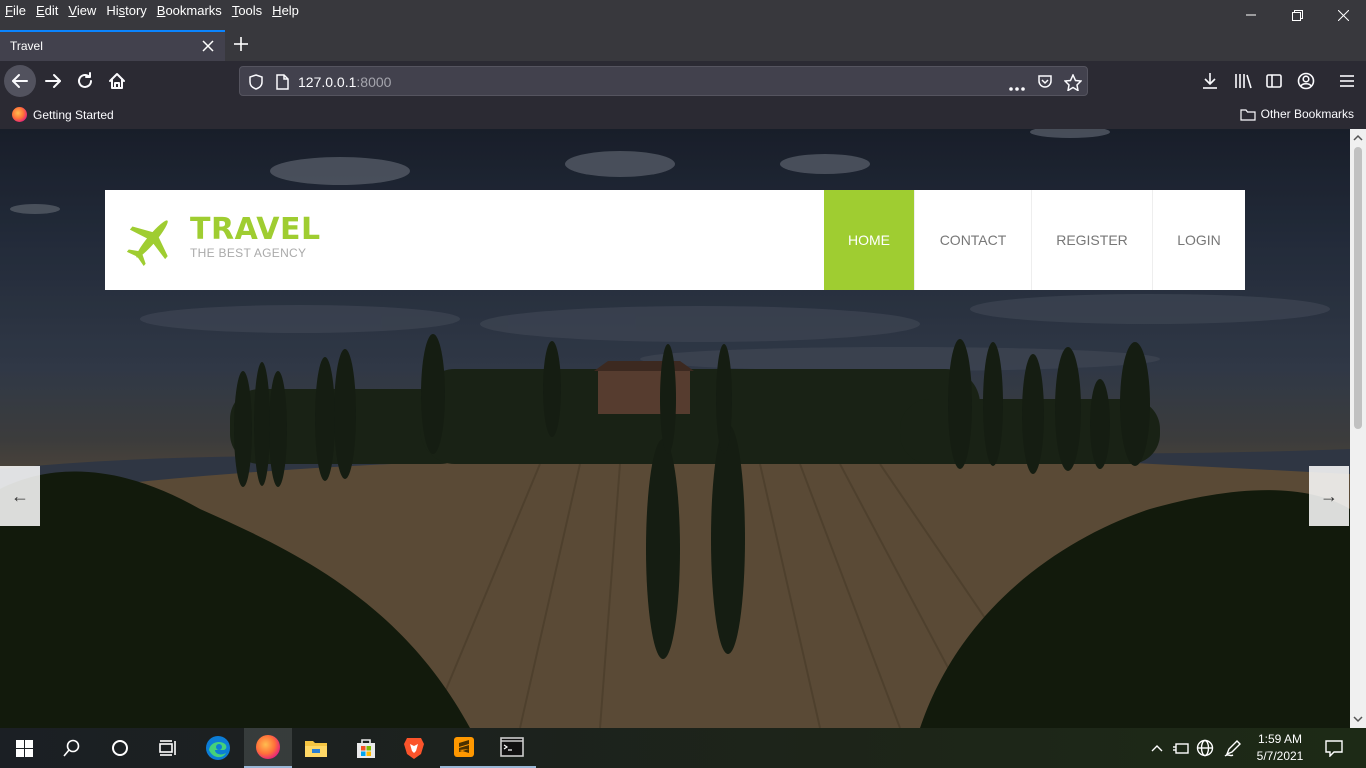 The height and width of the screenshot is (768, 1366). I want to click on logo-text: TRAVEL THE BEST AGENCY, so click(255, 236).